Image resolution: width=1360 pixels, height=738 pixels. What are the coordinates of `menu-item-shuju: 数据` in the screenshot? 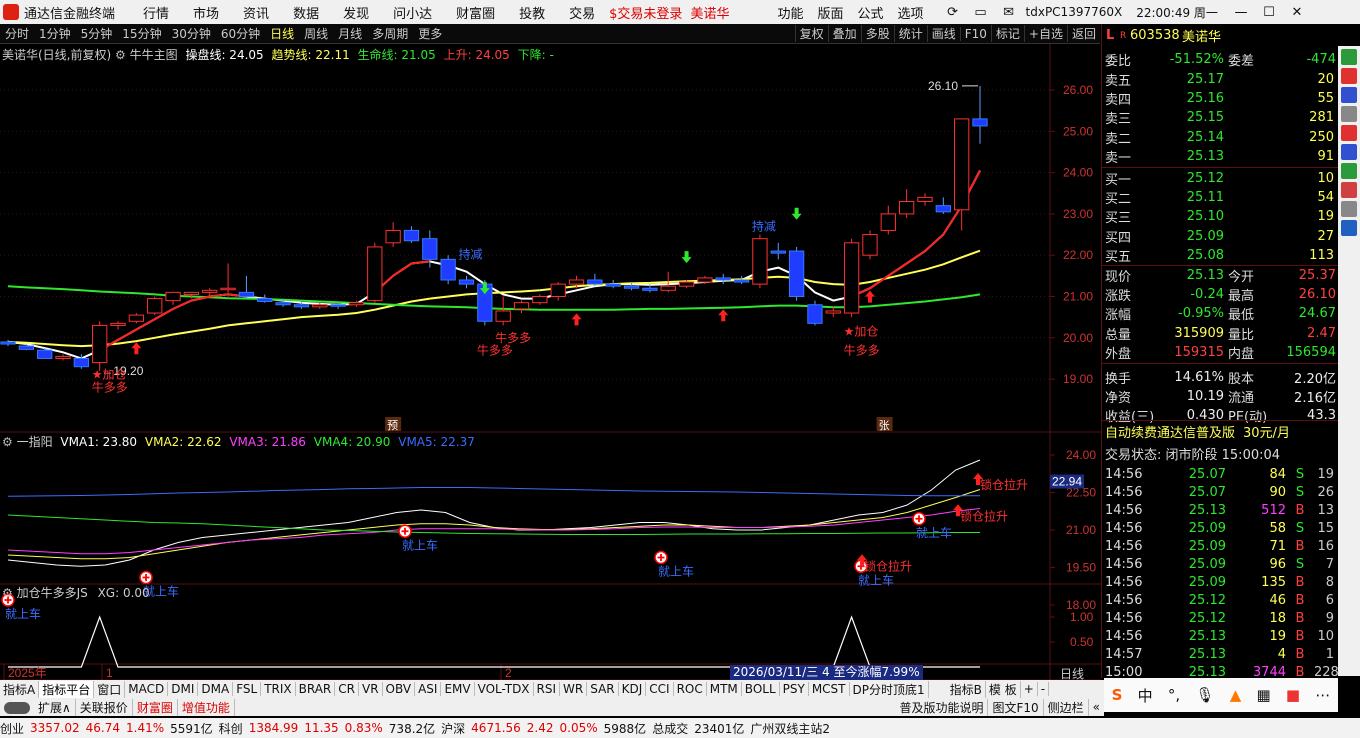 It's located at (306, 12).